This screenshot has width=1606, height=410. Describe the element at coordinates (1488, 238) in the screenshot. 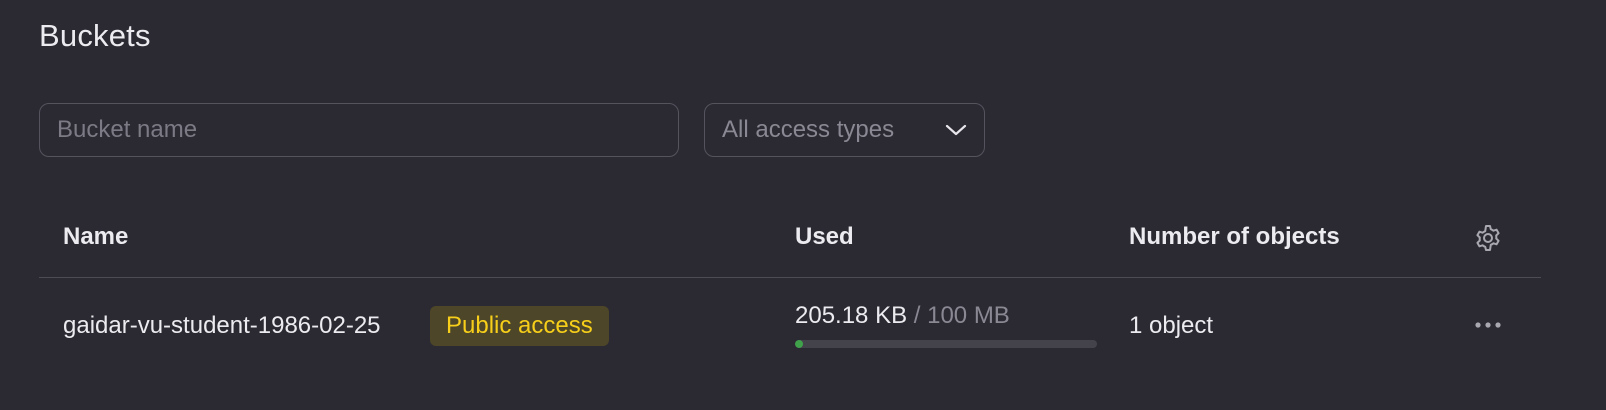

I see `gear-icon` at that location.